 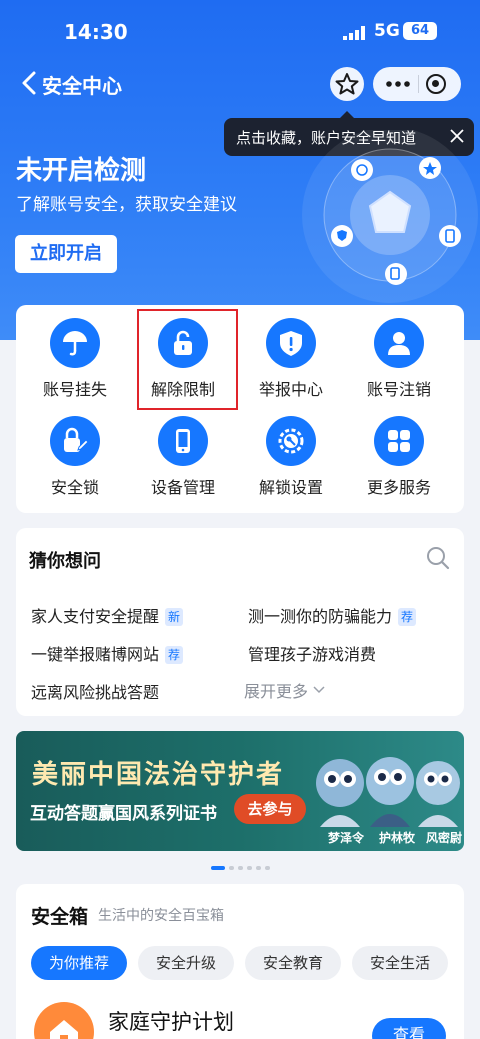 I want to click on safety-box-title: 安全箱, so click(x=60, y=917).